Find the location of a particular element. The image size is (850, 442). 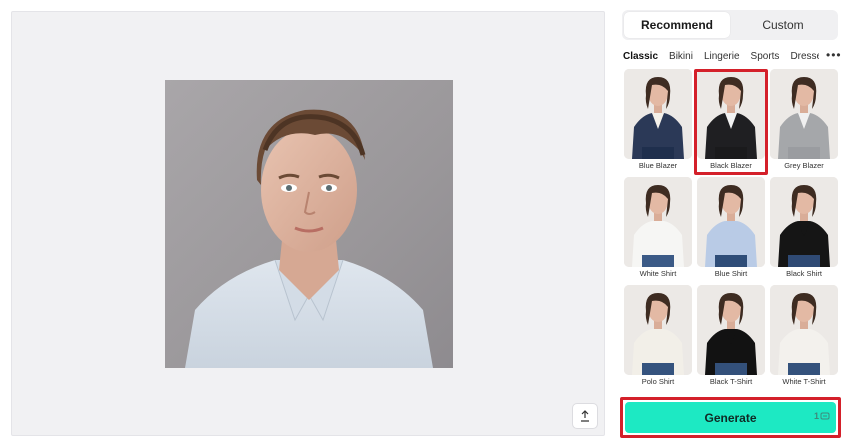

generate-highlight: Generate 1 is located at coordinates (730, 417).